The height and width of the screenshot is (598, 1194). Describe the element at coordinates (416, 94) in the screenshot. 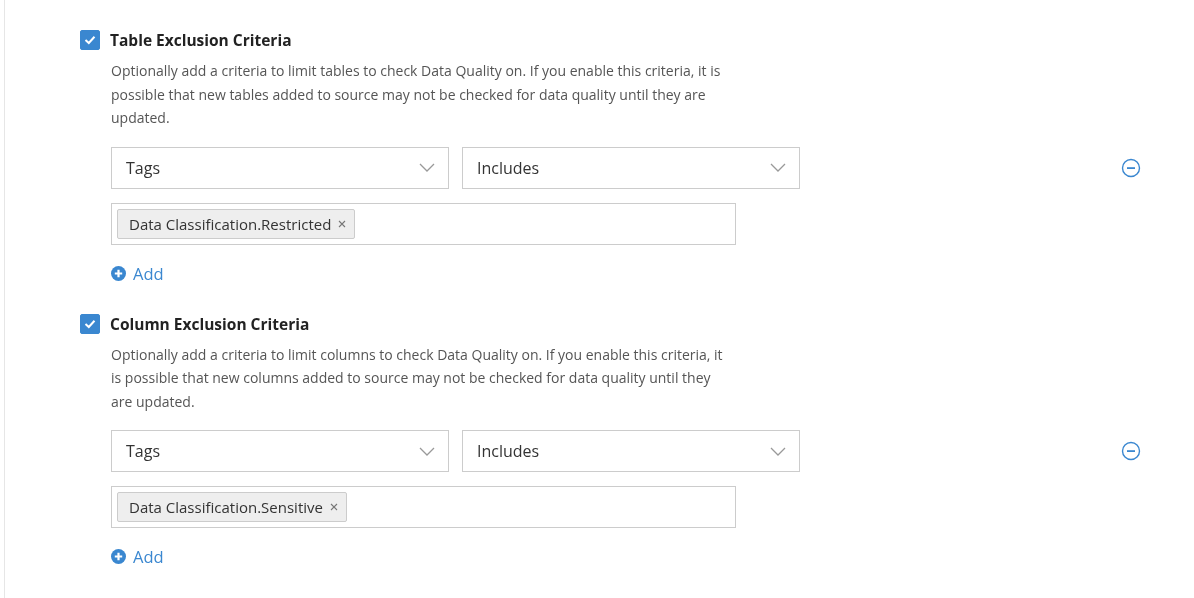

I see `description: Optionally add a criteria to limit tables to check Data Quality on. If you enable this criteria, it is possible that new tables added to source may not be checked for data quality until they are updated.` at that location.